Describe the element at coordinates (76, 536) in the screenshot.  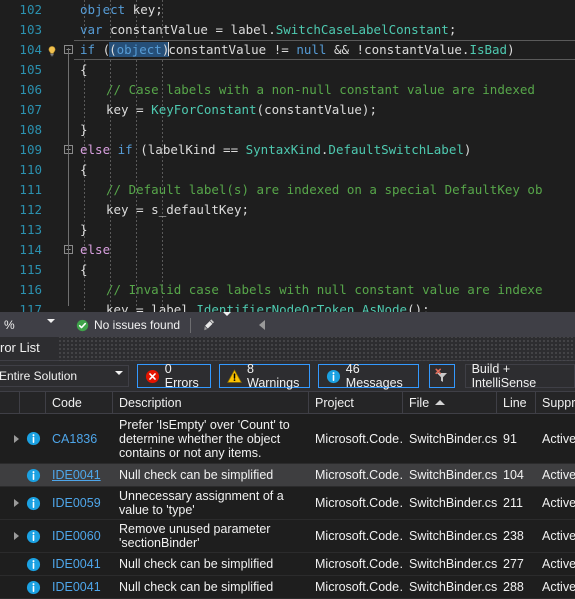
I see `diagnostic-code-link: IDE0060` at that location.